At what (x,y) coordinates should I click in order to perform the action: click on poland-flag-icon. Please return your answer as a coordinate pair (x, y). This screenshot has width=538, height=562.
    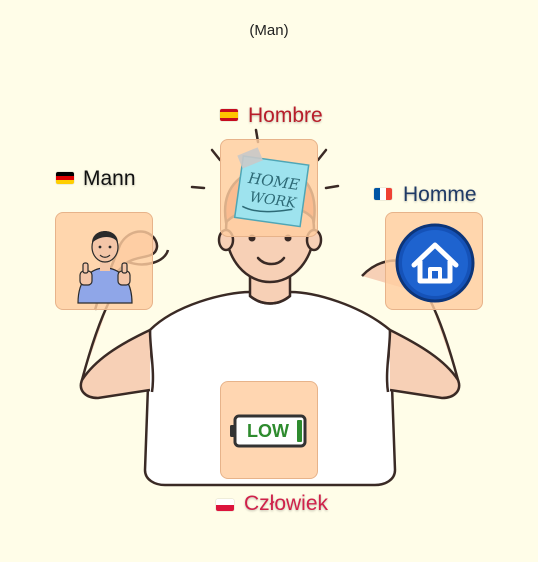
    Looking at the image, I should click on (225, 505).